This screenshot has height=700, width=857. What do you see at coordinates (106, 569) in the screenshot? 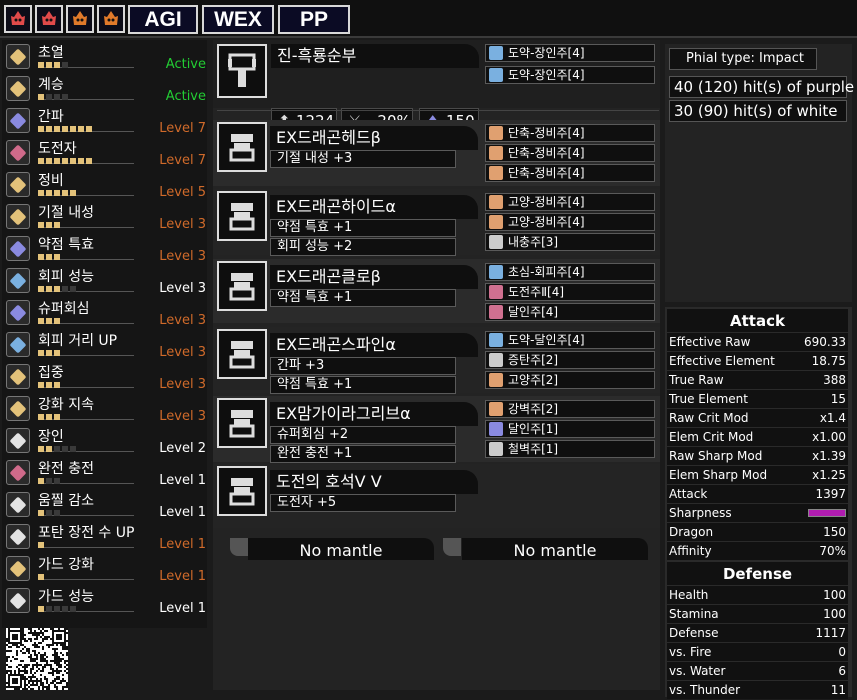
I see `skill-row: 가드 강화 Level 1` at bounding box center [106, 569].